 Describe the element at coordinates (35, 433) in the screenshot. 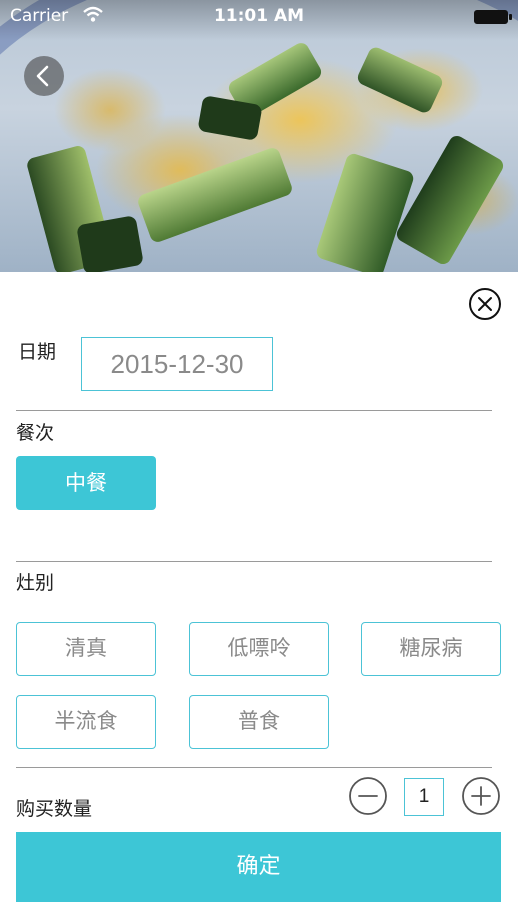

I see `meal-label: 餐次` at that location.